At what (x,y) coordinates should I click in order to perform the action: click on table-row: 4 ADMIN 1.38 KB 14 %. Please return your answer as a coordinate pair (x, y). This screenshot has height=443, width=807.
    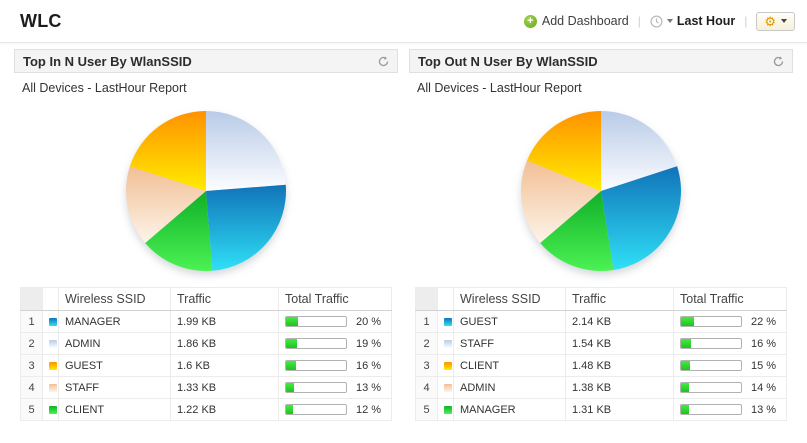
    Looking at the image, I should click on (601, 387).